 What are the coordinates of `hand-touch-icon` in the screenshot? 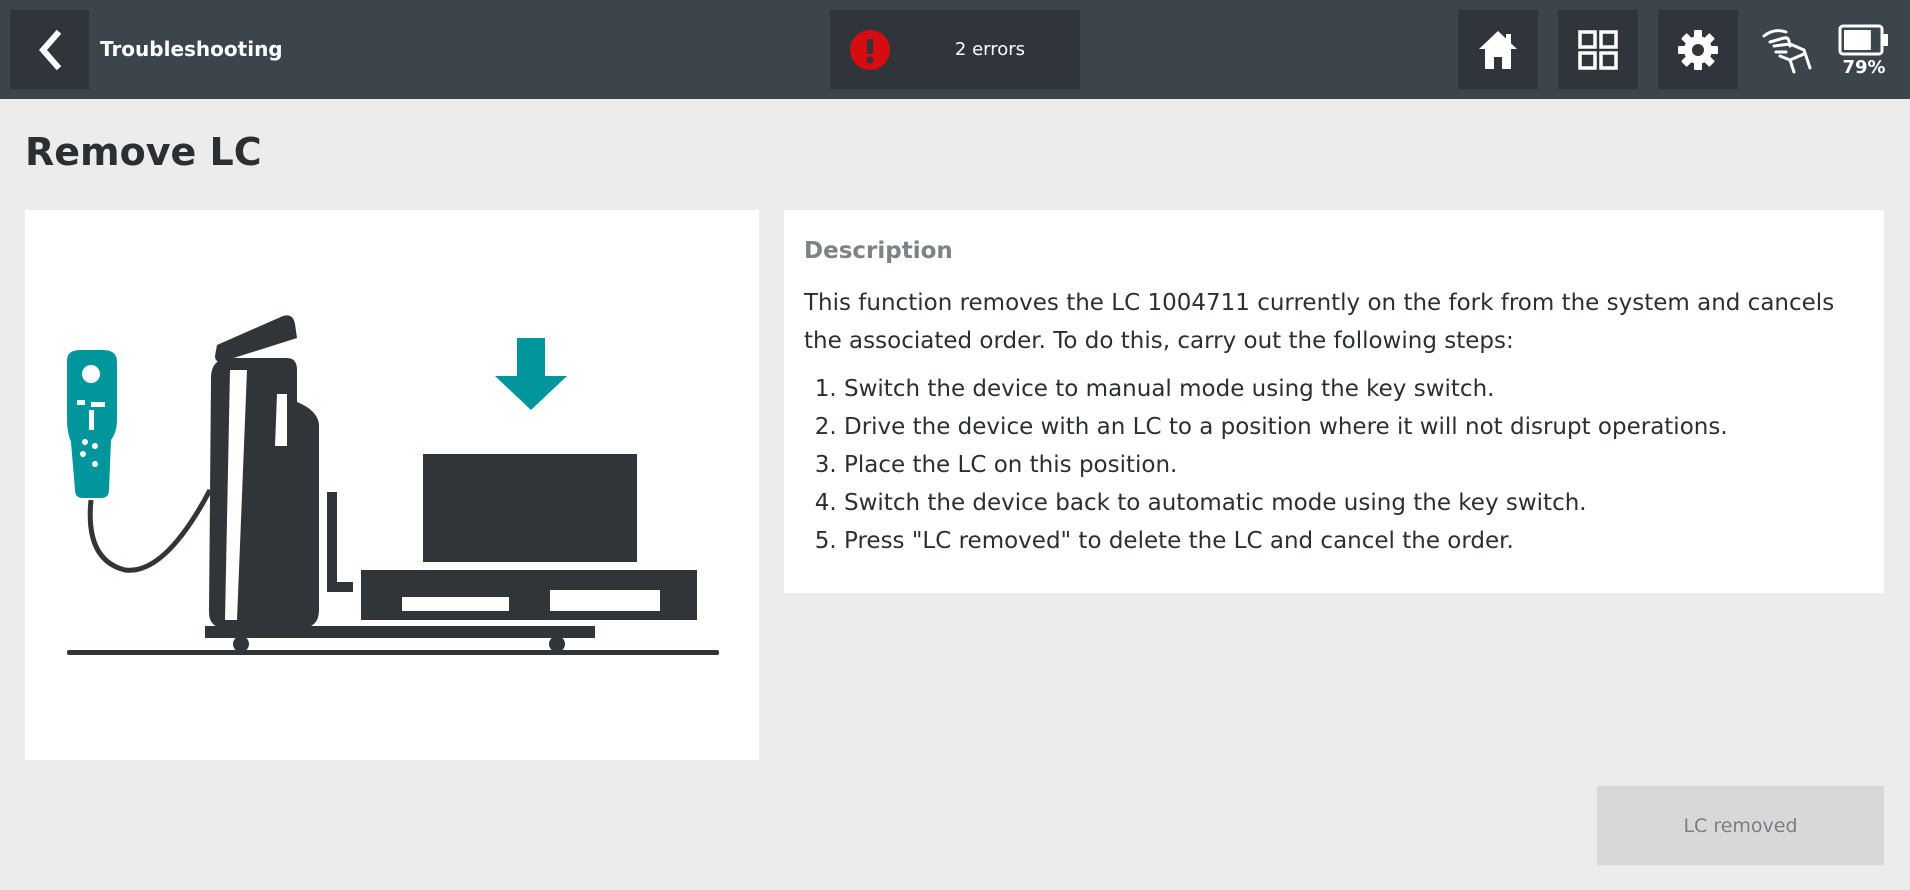 It's located at (1788, 50).